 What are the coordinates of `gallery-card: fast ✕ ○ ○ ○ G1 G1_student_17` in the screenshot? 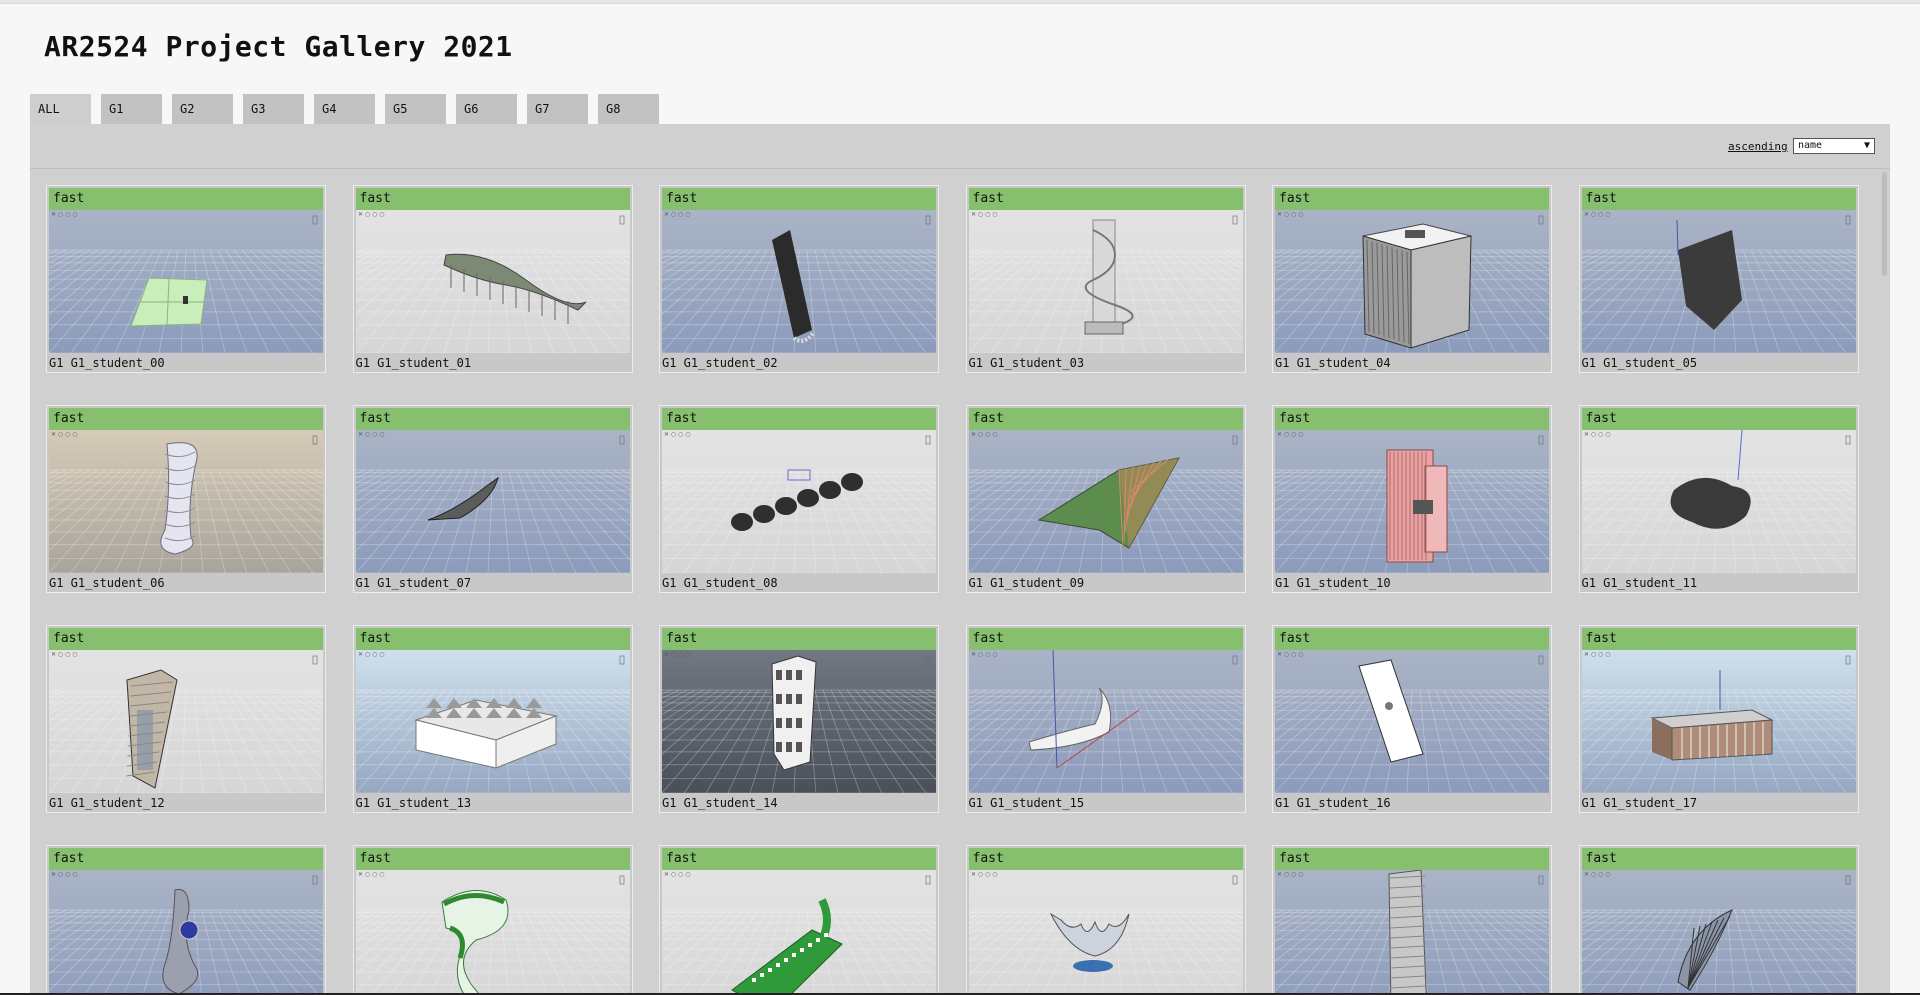 It's located at (1718, 719).